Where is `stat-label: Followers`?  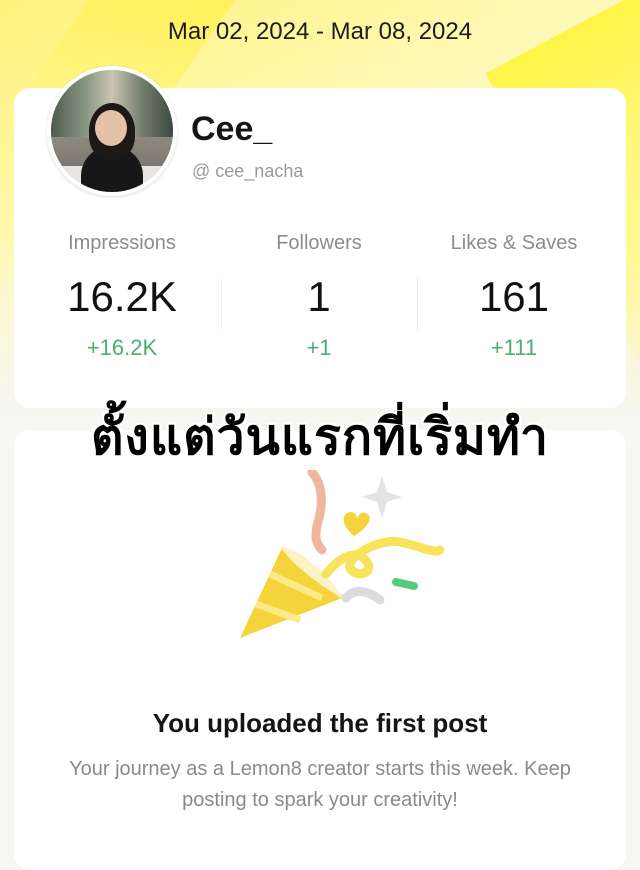
stat-label: Followers is located at coordinates (319, 243).